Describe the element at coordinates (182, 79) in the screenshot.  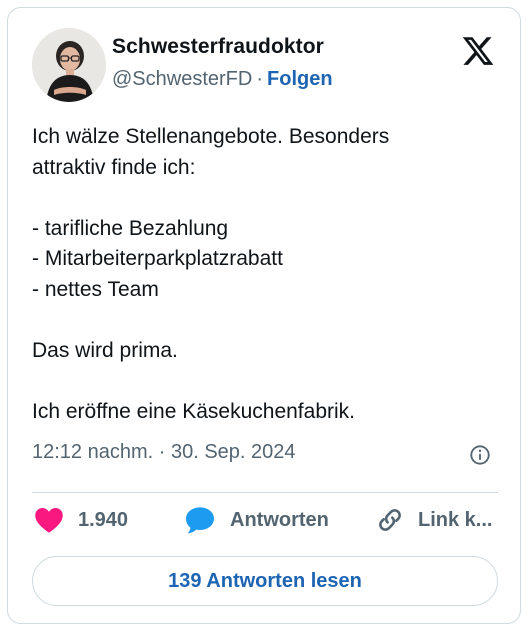
I see `user-handle: @SchwesterFD` at that location.